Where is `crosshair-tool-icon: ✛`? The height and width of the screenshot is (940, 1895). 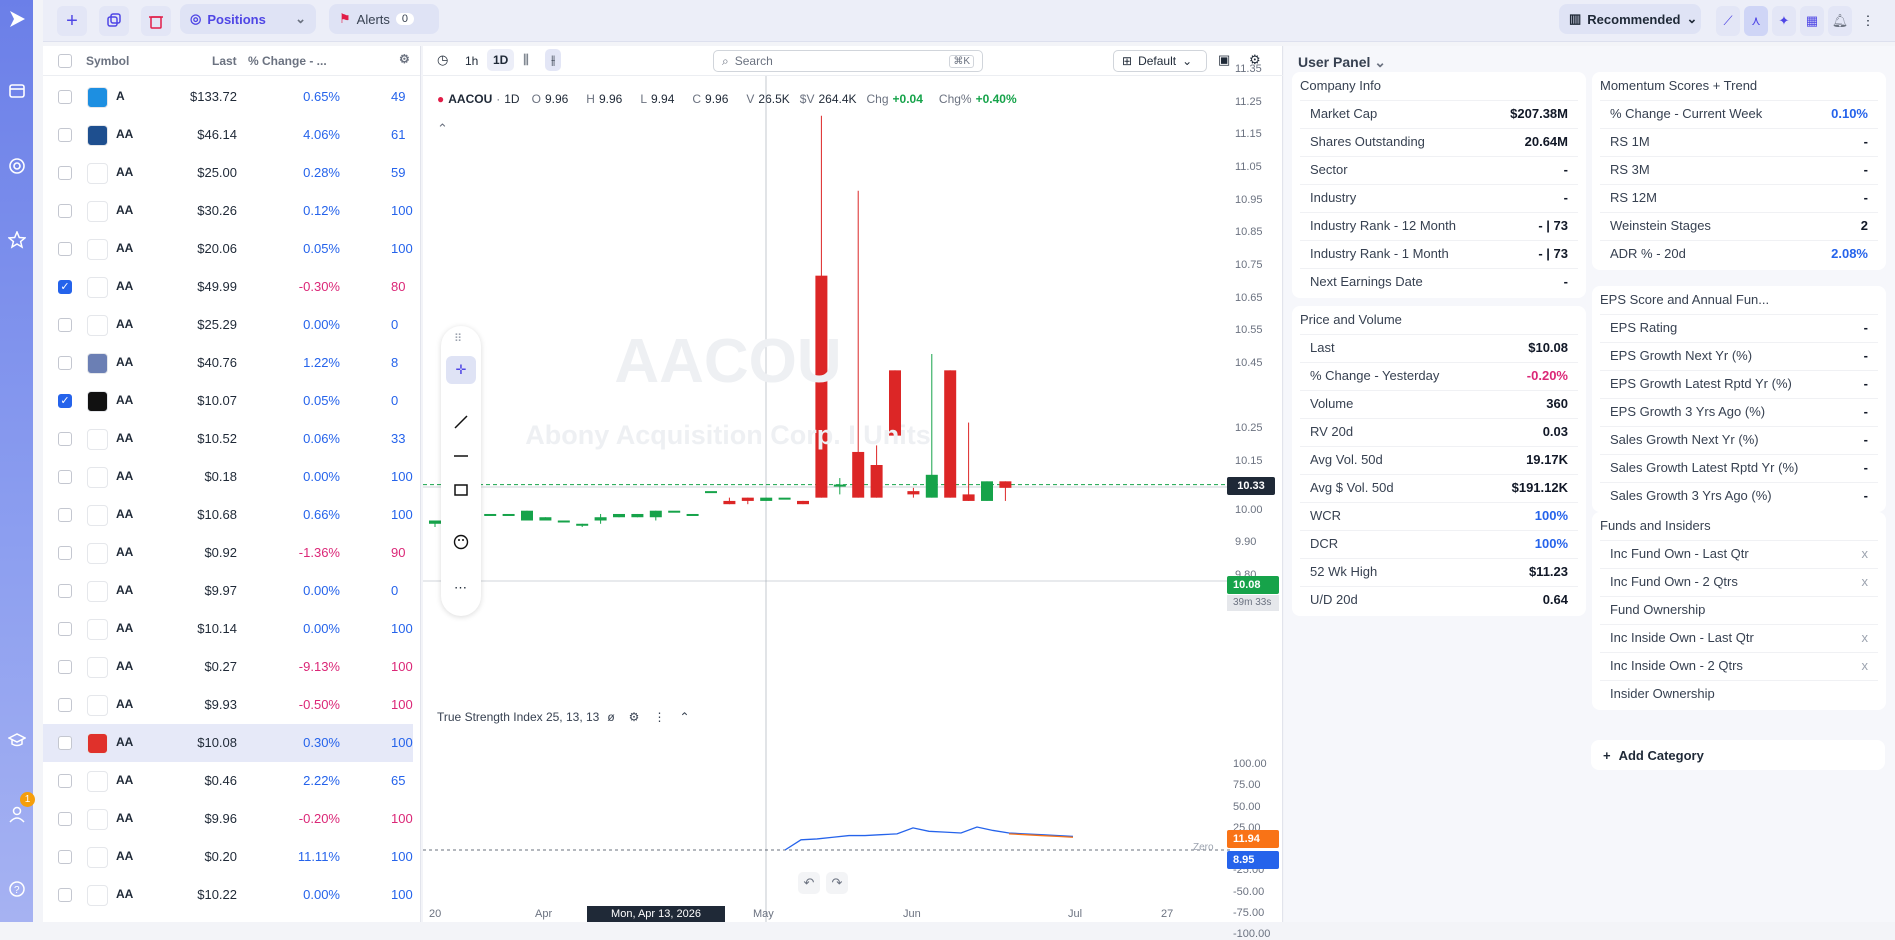
crosshair-tool-icon: ✛ is located at coordinates (461, 370).